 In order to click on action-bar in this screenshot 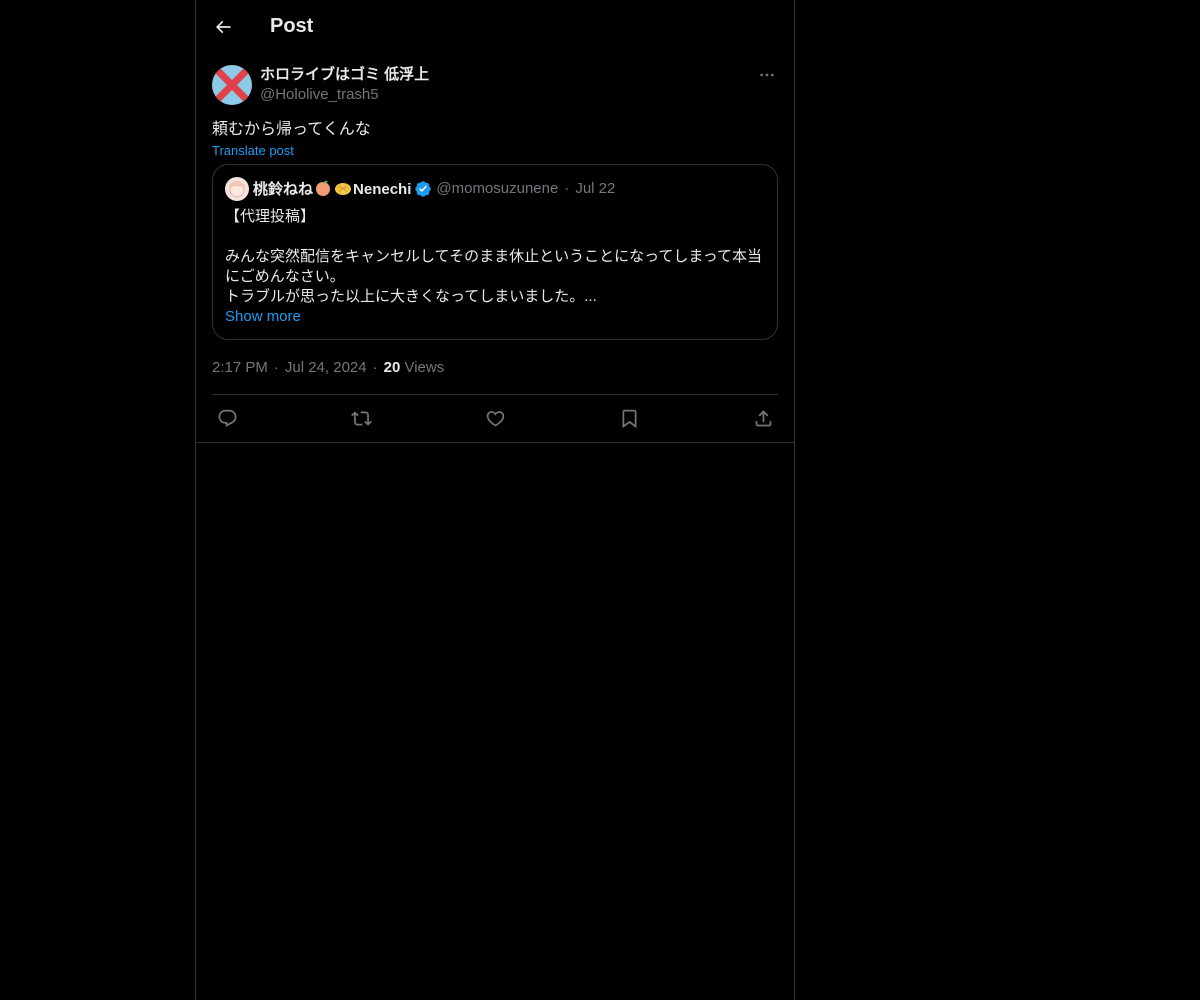, I will do `click(495, 418)`.